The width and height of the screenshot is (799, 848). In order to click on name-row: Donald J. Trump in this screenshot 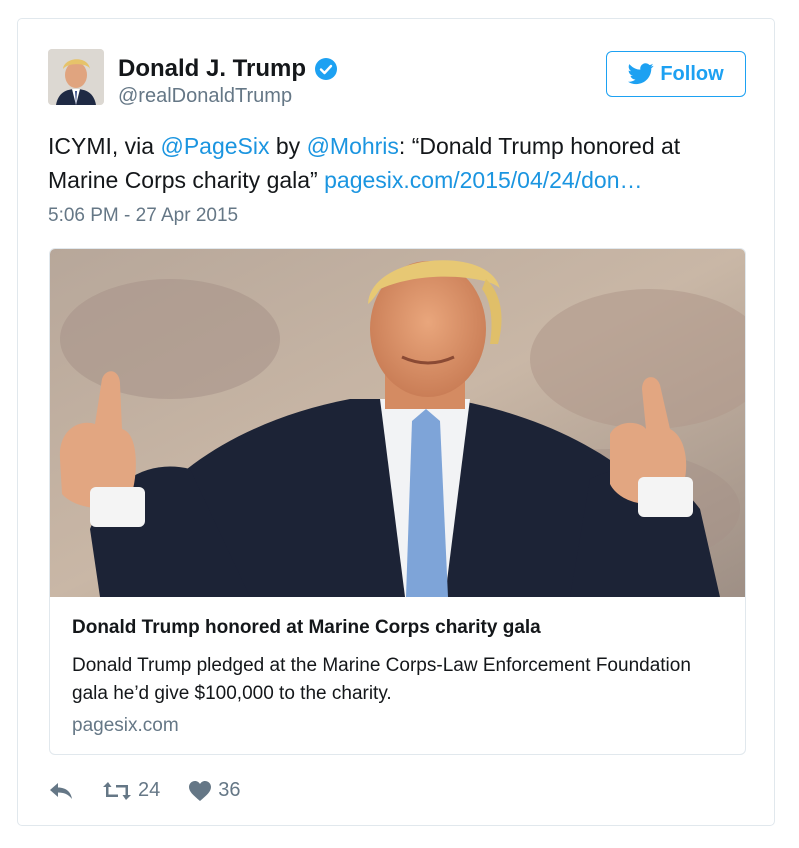, I will do `click(228, 69)`.